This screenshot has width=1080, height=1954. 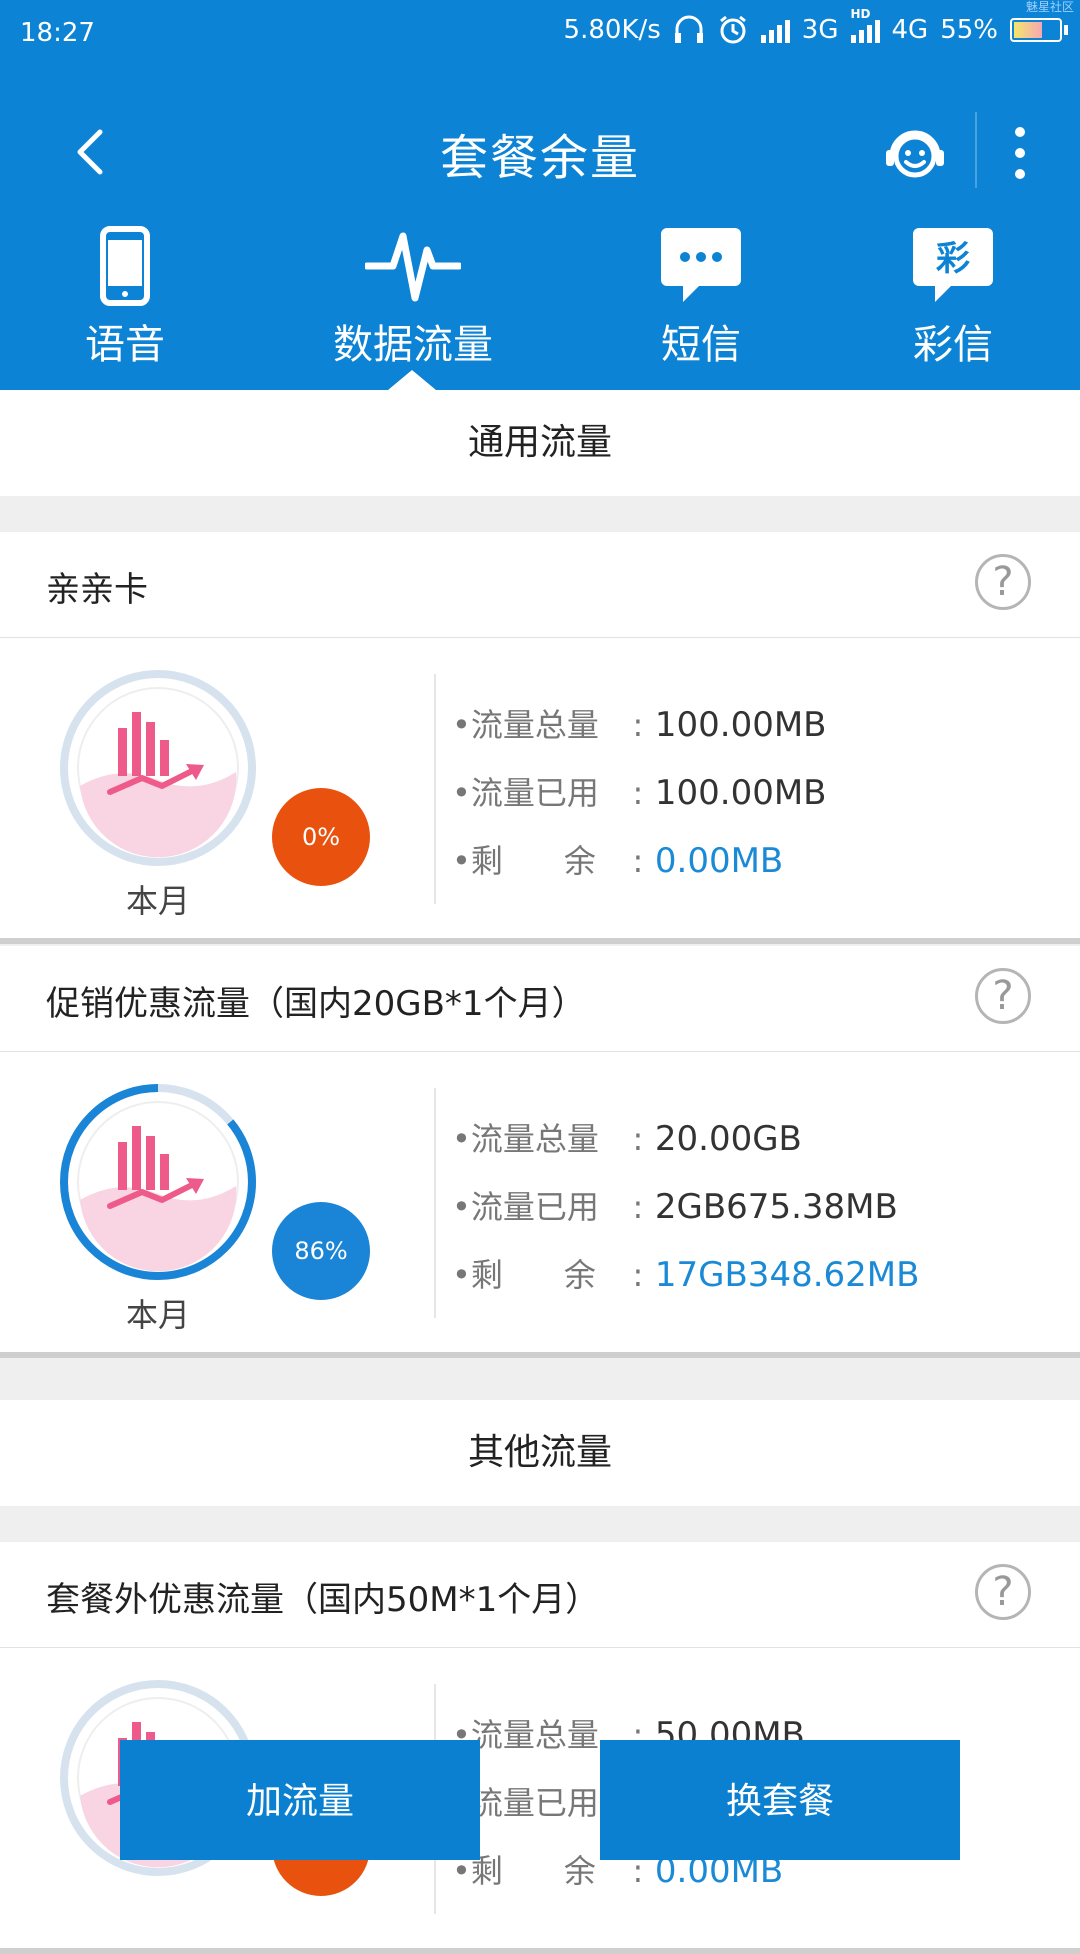 What do you see at coordinates (612, 30) in the screenshot?
I see `net-speed: 5.80K/s` at bounding box center [612, 30].